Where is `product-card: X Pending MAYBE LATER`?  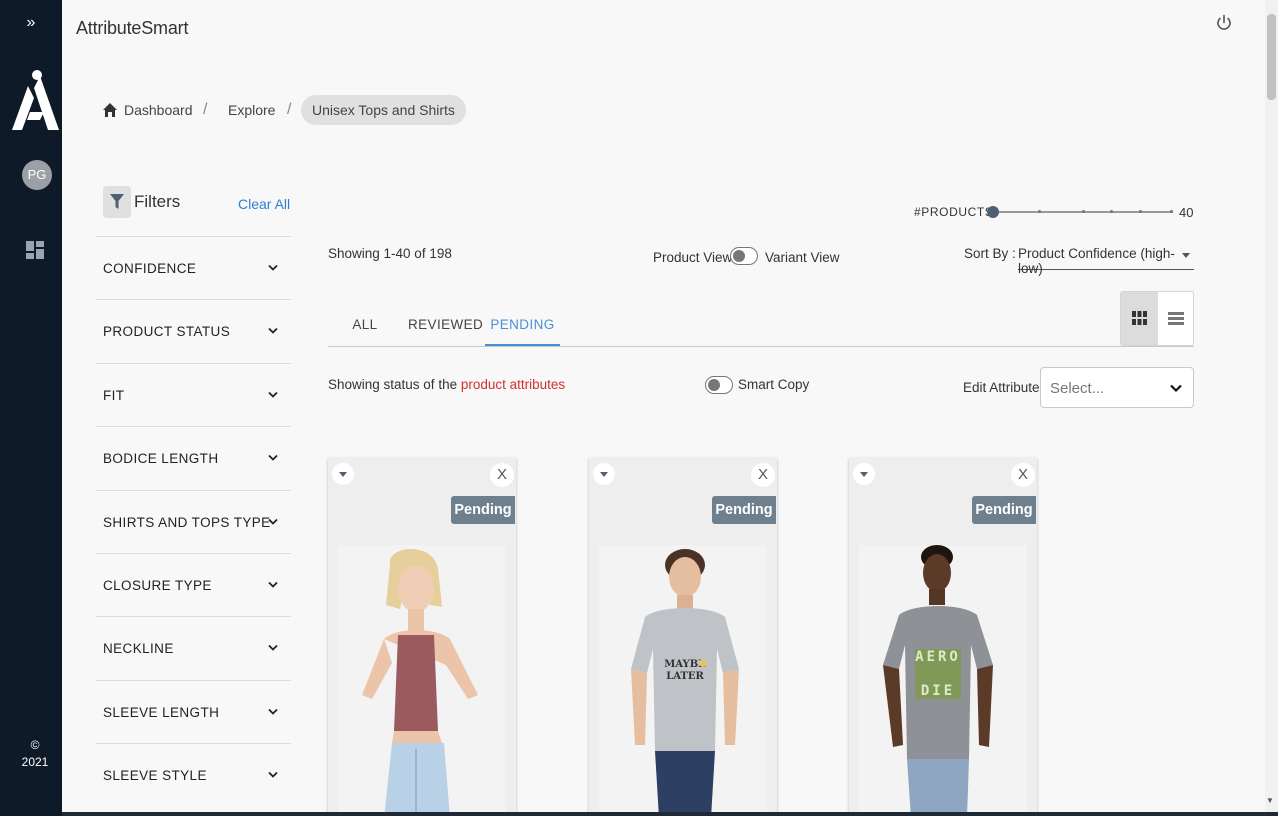
product-card: X Pending MAYBE LATER is located at coordinates (683, 635).